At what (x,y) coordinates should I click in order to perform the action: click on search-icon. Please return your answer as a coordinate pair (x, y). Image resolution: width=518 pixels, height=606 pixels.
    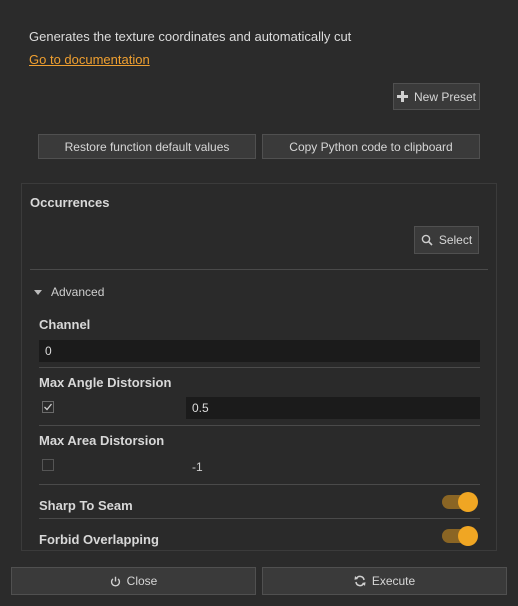
    Looking at the image, I should click on (427, 240).